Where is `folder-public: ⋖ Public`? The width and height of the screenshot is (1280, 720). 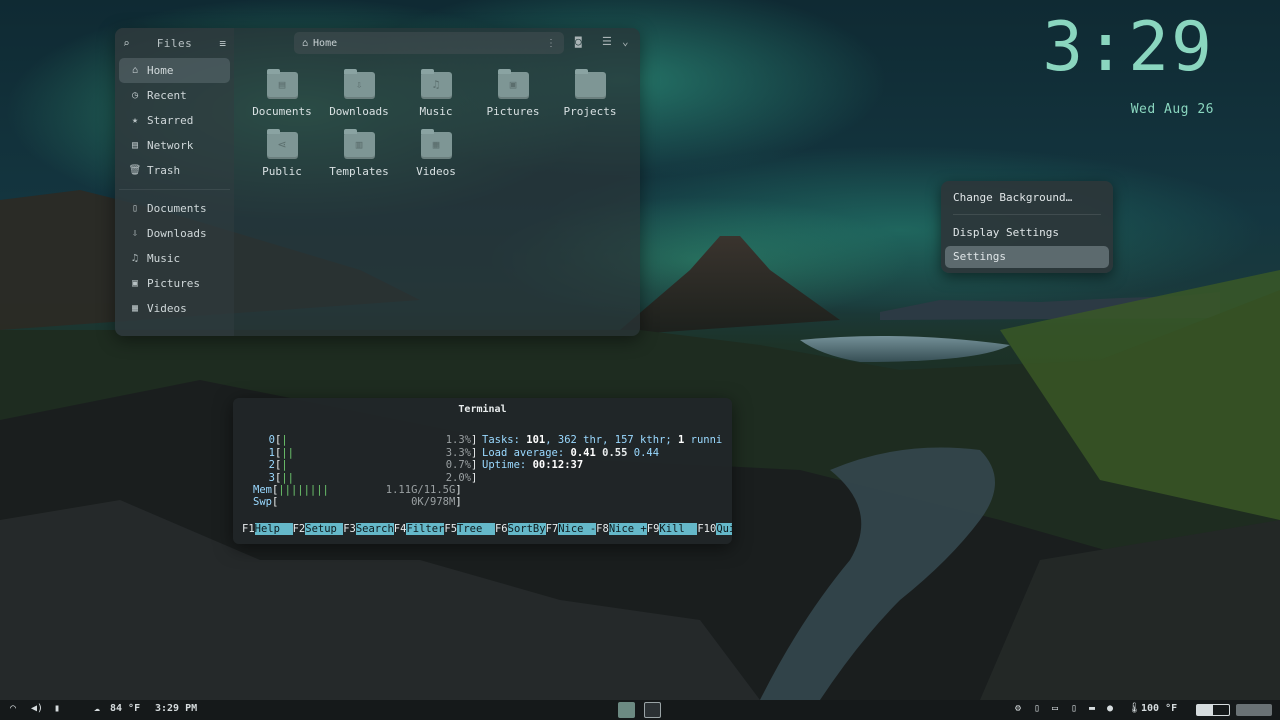 folder-public: ⋖ Public is located at coordinates (282, 153).